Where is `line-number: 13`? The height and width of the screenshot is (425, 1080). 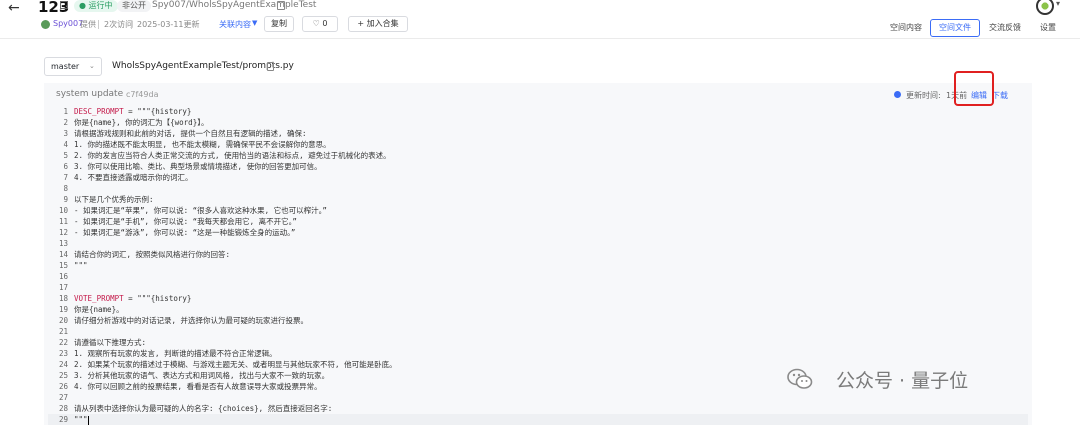
line-number: 13 is located at coordinates (63, 243).